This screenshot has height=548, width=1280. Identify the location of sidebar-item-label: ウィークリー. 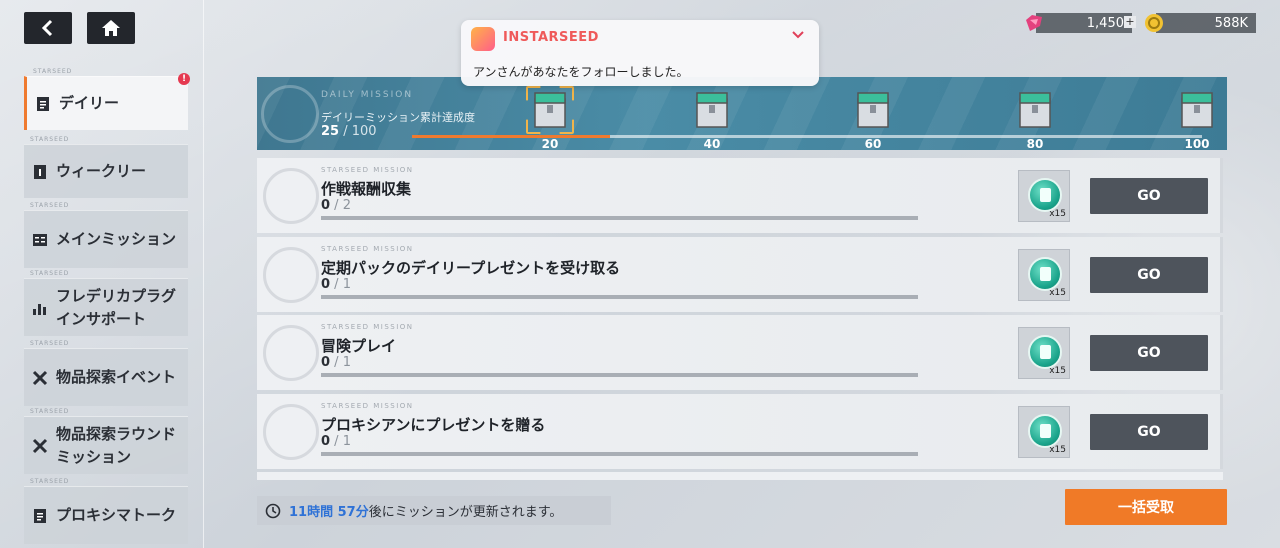
(101, 171).